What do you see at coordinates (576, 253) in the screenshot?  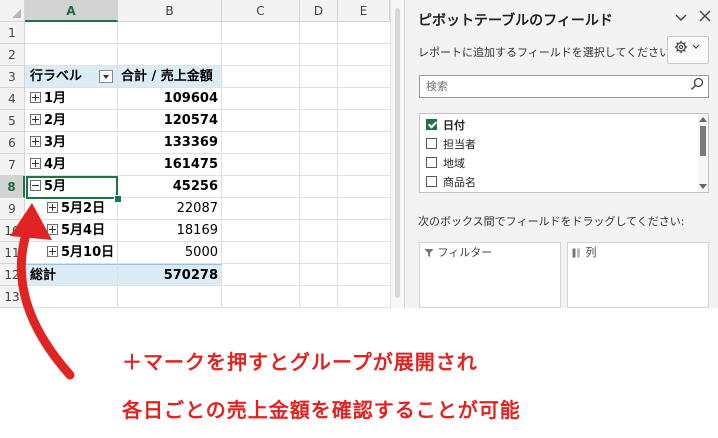 I see `columns-icon` at bounding box center [576, 253].